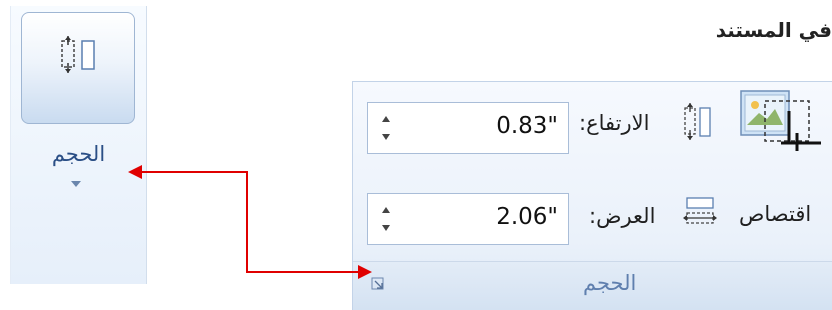 The height and width of the screenshot is (310, 832). I want to click on red-connector-arrow, so click(250, 222).